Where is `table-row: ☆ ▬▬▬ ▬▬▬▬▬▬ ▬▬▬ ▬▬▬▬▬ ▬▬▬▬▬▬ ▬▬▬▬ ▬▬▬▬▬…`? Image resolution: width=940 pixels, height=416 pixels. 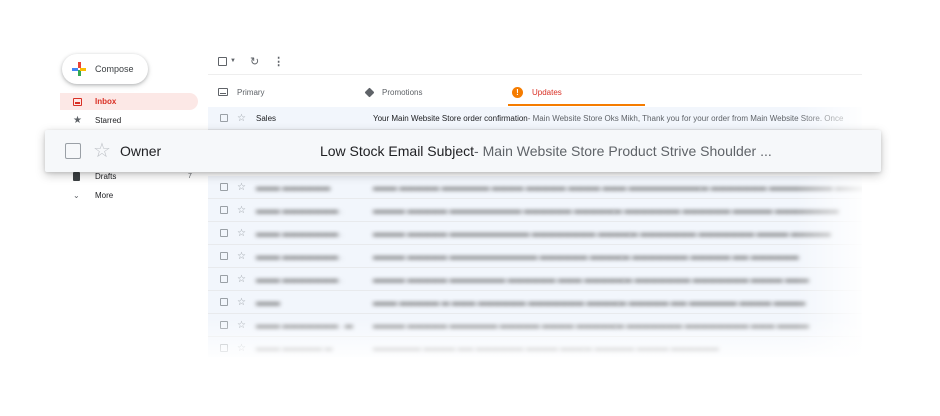 table-row: ☆ ▬▬▬ ▬▬▬▬▬▬ ▬▬▬ ▬▬▬▬▬ ▬▬▬▬▬▬ ▬▬▬▬ ▬▬▬▬▬… is located at coordinates (535, 187).